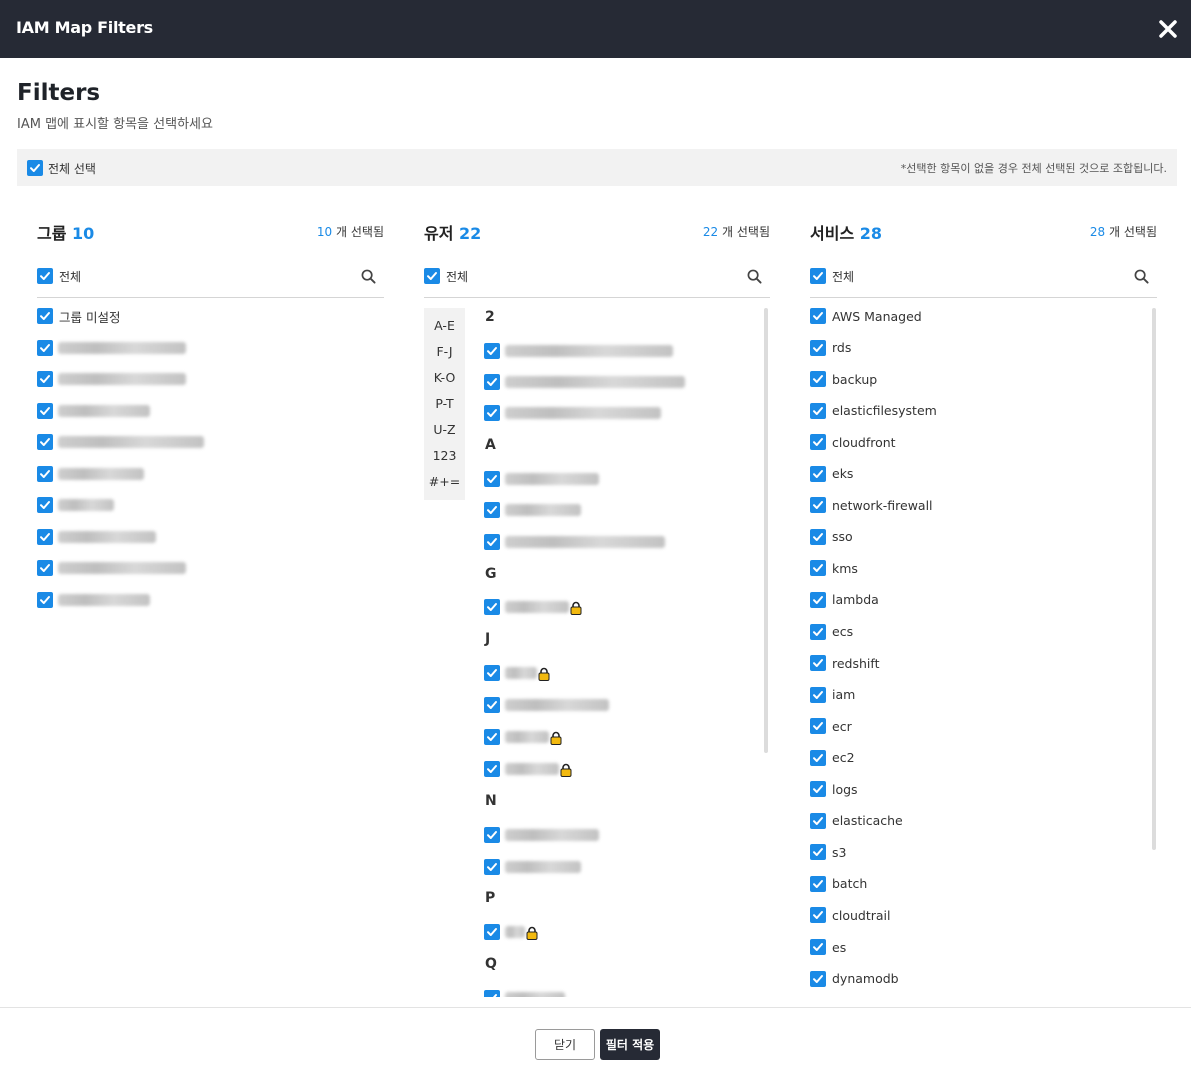  Describe the element at coordinates (1168, 29) in the screenshot. I see `close-icon` at that location.